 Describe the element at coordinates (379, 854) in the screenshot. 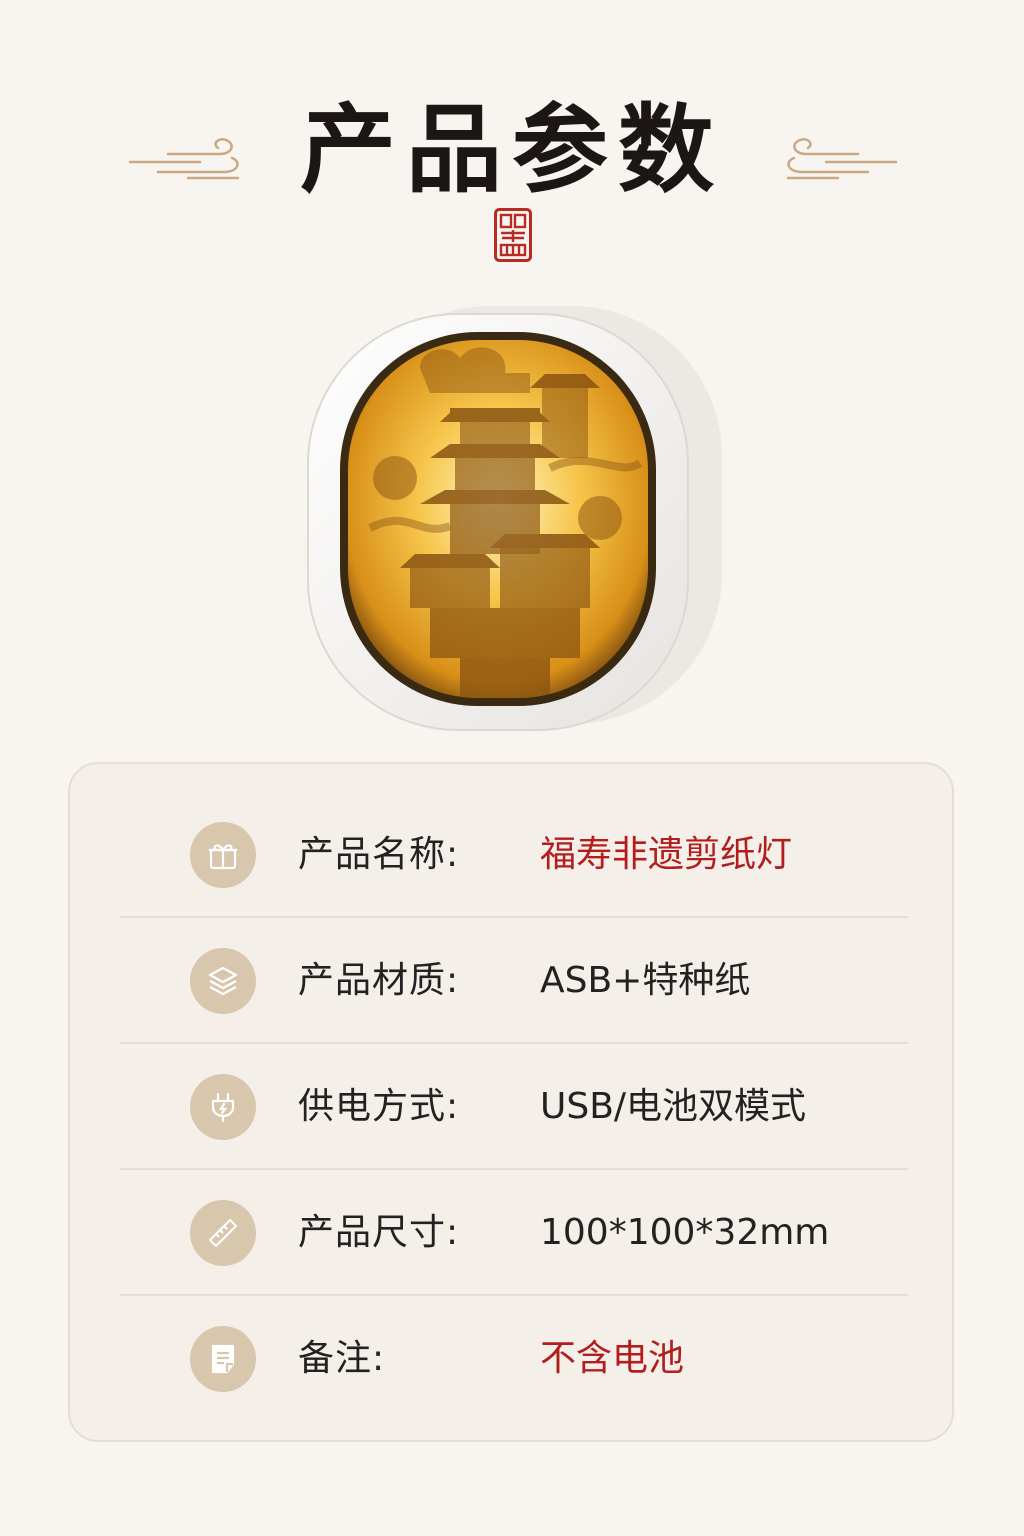

I see `spec-label-name: 产品名称:` at that location.